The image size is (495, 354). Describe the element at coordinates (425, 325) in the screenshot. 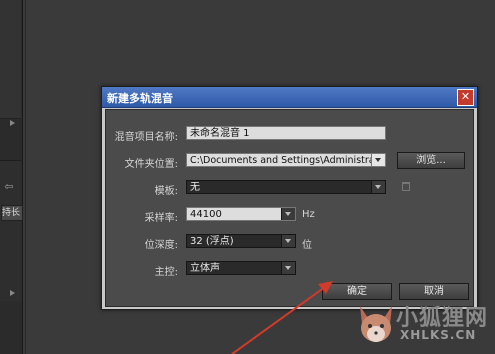

I see `watermark: 小狐狸网 XHLKS.CN` at that location.